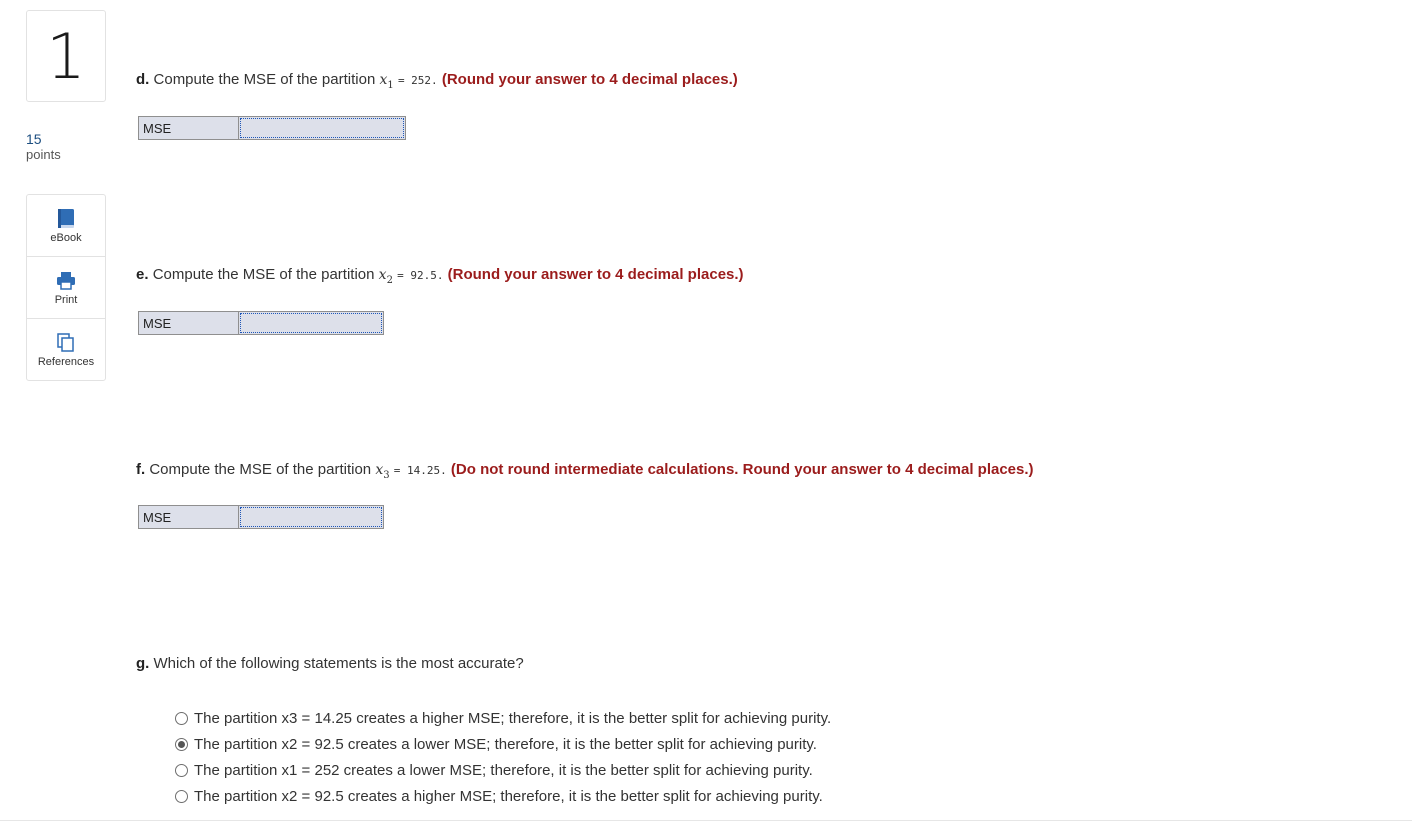 Image resolution: width=1412 pixels, height=822 pixels. I want to click on part-d-variable: x1, so click(386, 81).